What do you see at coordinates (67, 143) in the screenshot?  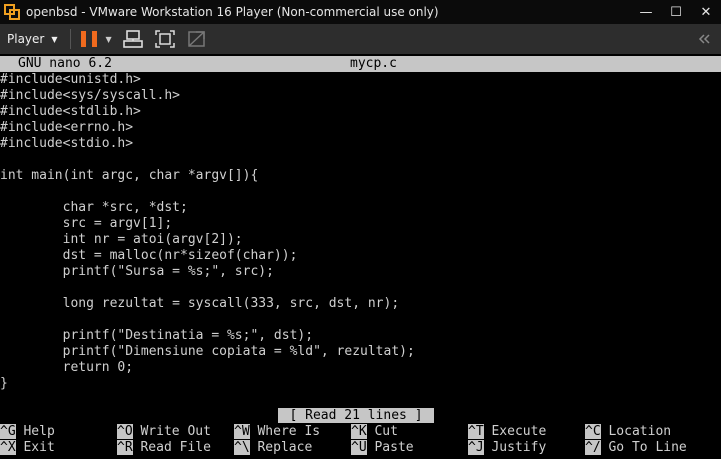 I see `code-line: #include<stdio.h>` at bounding box center [67, 143].